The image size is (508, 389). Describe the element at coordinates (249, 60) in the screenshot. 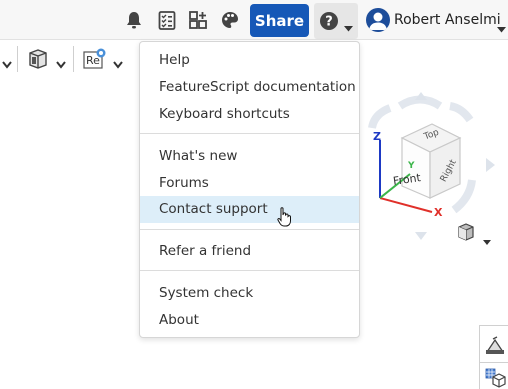

I see `menu-item-help: Help` at that location.